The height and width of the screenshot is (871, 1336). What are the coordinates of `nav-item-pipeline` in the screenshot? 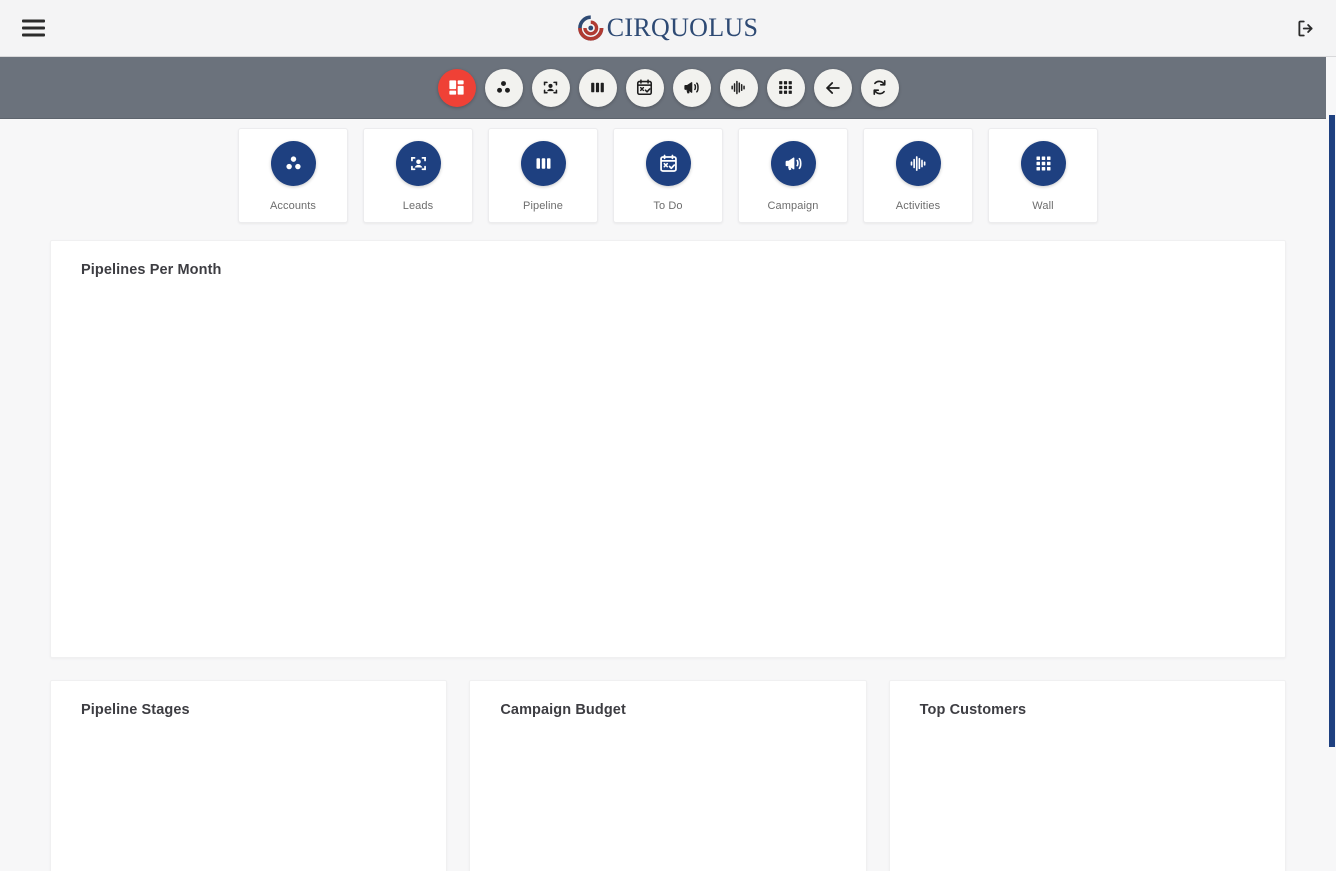 It's located at (597, 87).